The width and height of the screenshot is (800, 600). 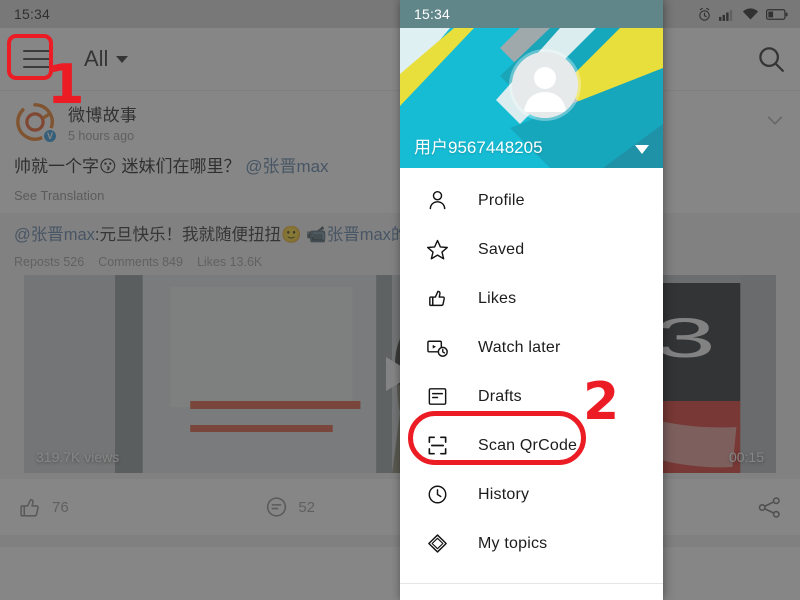 What do you see at coordinates (531, 592) in the screenshot?
I see `menu-item-partial-next` at bounding box center [531, 592].